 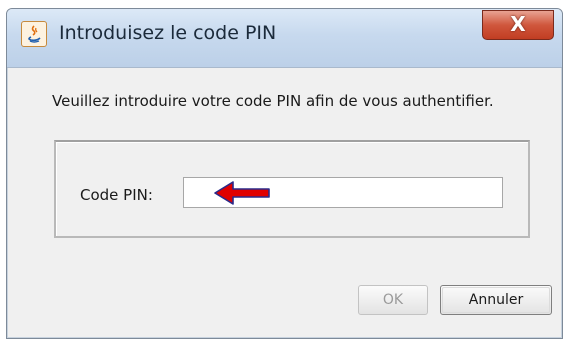 I want to click on ok-button: OK, so click(x=393, y=300).